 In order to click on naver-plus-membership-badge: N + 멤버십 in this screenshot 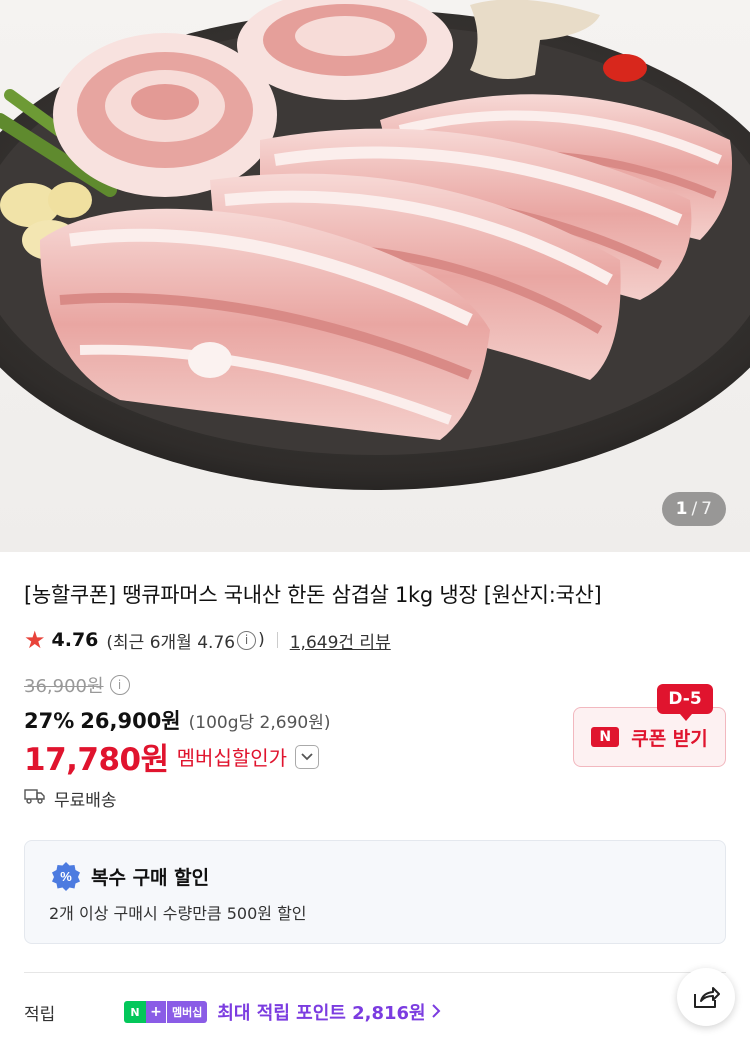, I will do `click(166, 1012)`.